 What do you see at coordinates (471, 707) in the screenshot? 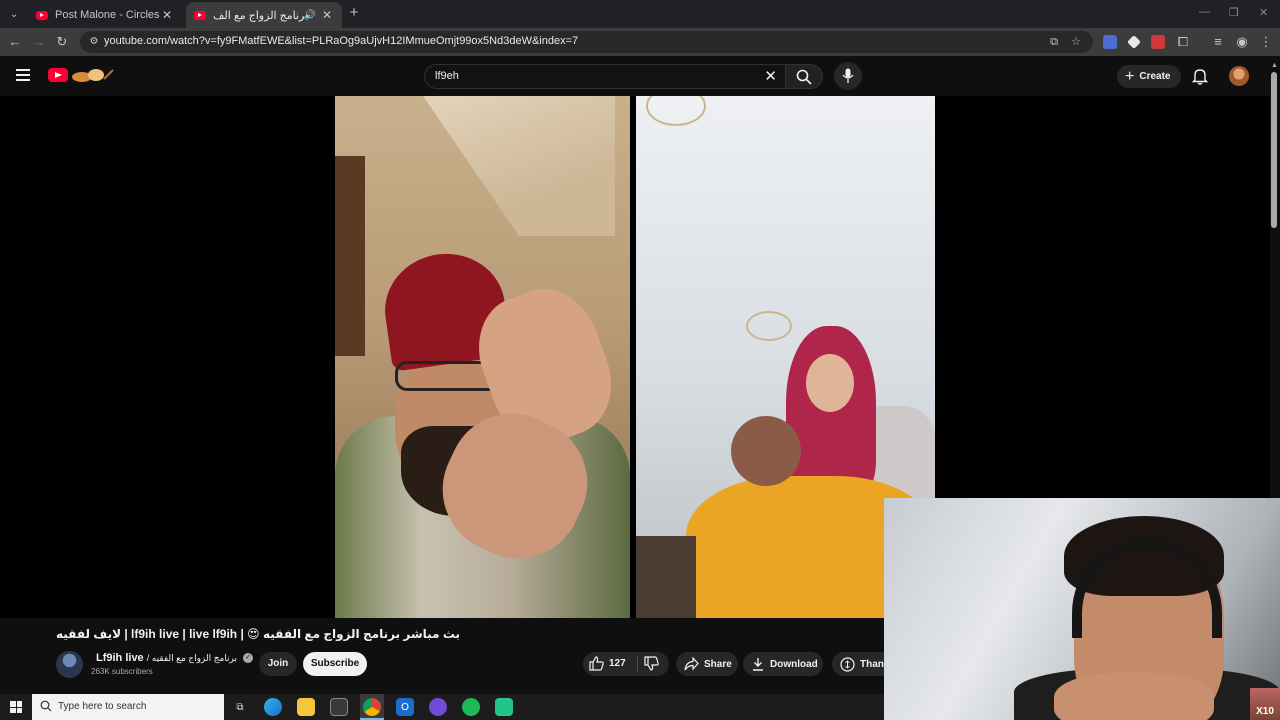
I see `spotify-icon` at bounding box center [471, 707].